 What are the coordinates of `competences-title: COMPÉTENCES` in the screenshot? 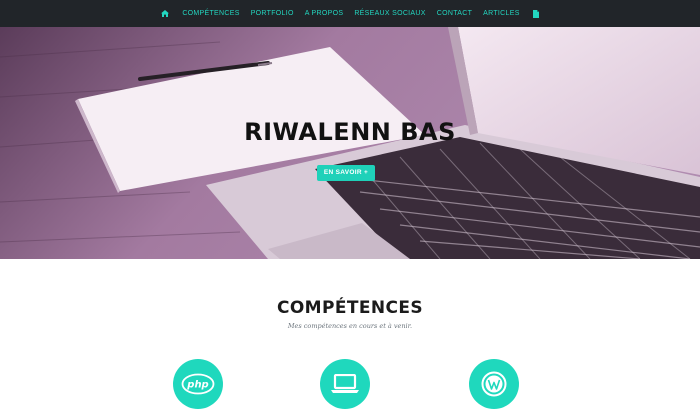 It's located at (350, 308).